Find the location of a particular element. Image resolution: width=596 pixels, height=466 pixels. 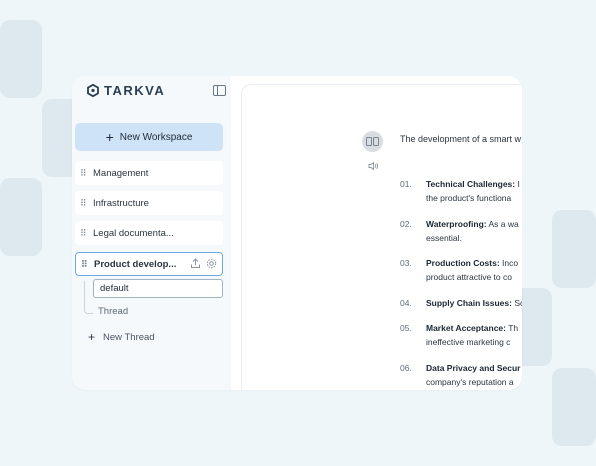

list-number: 02. is located at coordinates (406, 224).